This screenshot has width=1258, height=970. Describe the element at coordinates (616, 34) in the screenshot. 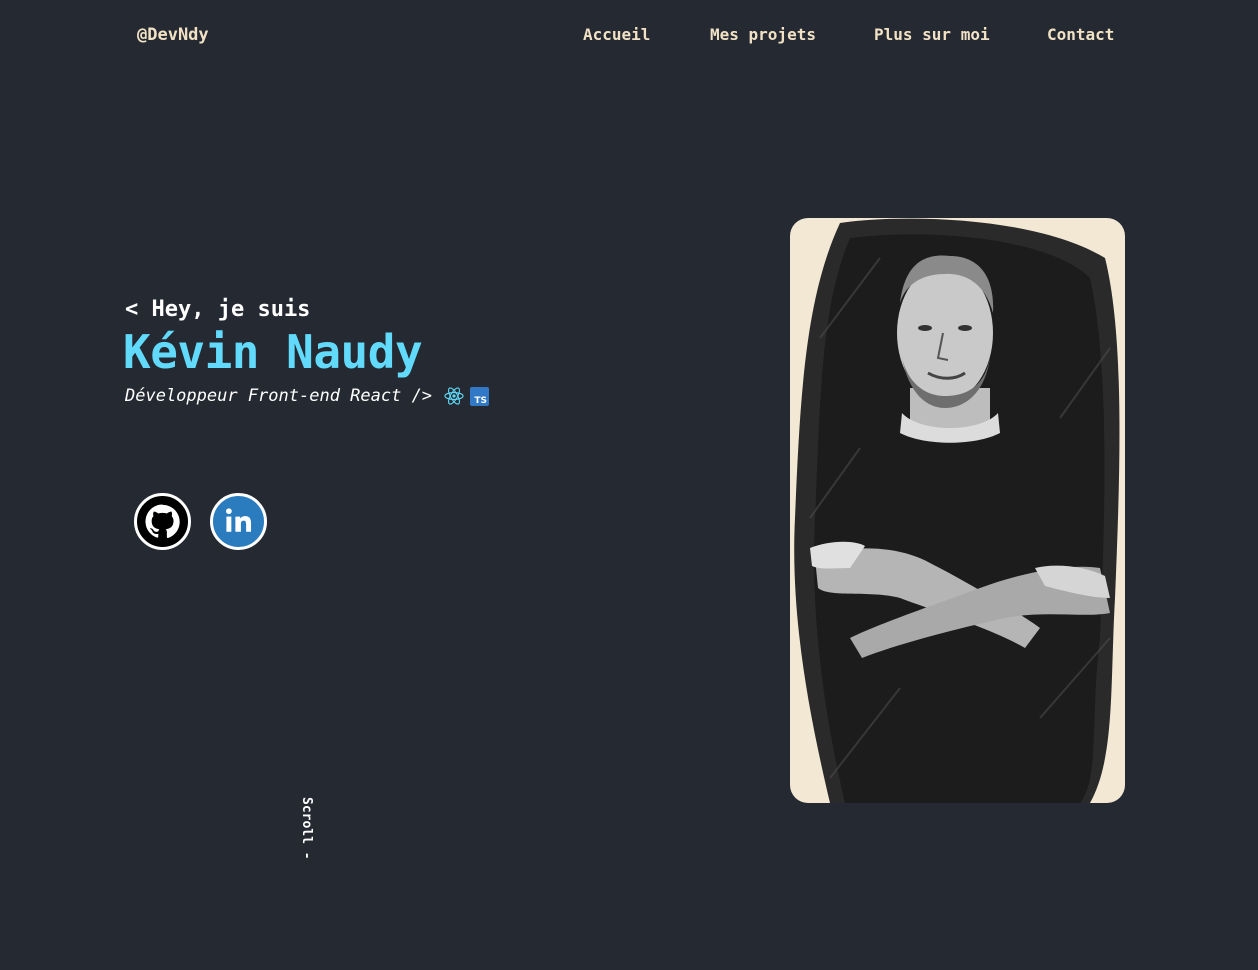

I see `nav-accueil: Accueil` at that location.